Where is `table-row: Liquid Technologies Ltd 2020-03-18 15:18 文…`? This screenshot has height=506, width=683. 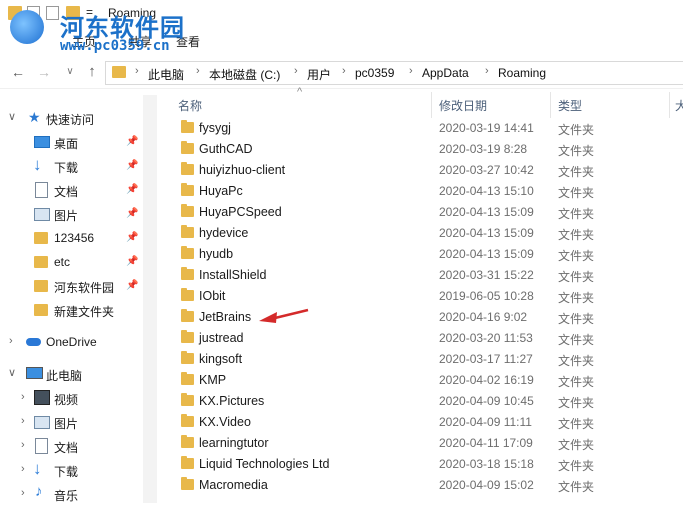 table-row: Liquid Technologies Ltd 2020-03-18 15:18 文… is located at coordinates (420, 464).